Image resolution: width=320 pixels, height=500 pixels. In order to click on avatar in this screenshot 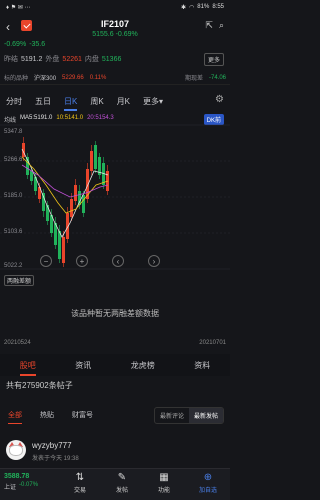, I will do `click(16, 450)`.